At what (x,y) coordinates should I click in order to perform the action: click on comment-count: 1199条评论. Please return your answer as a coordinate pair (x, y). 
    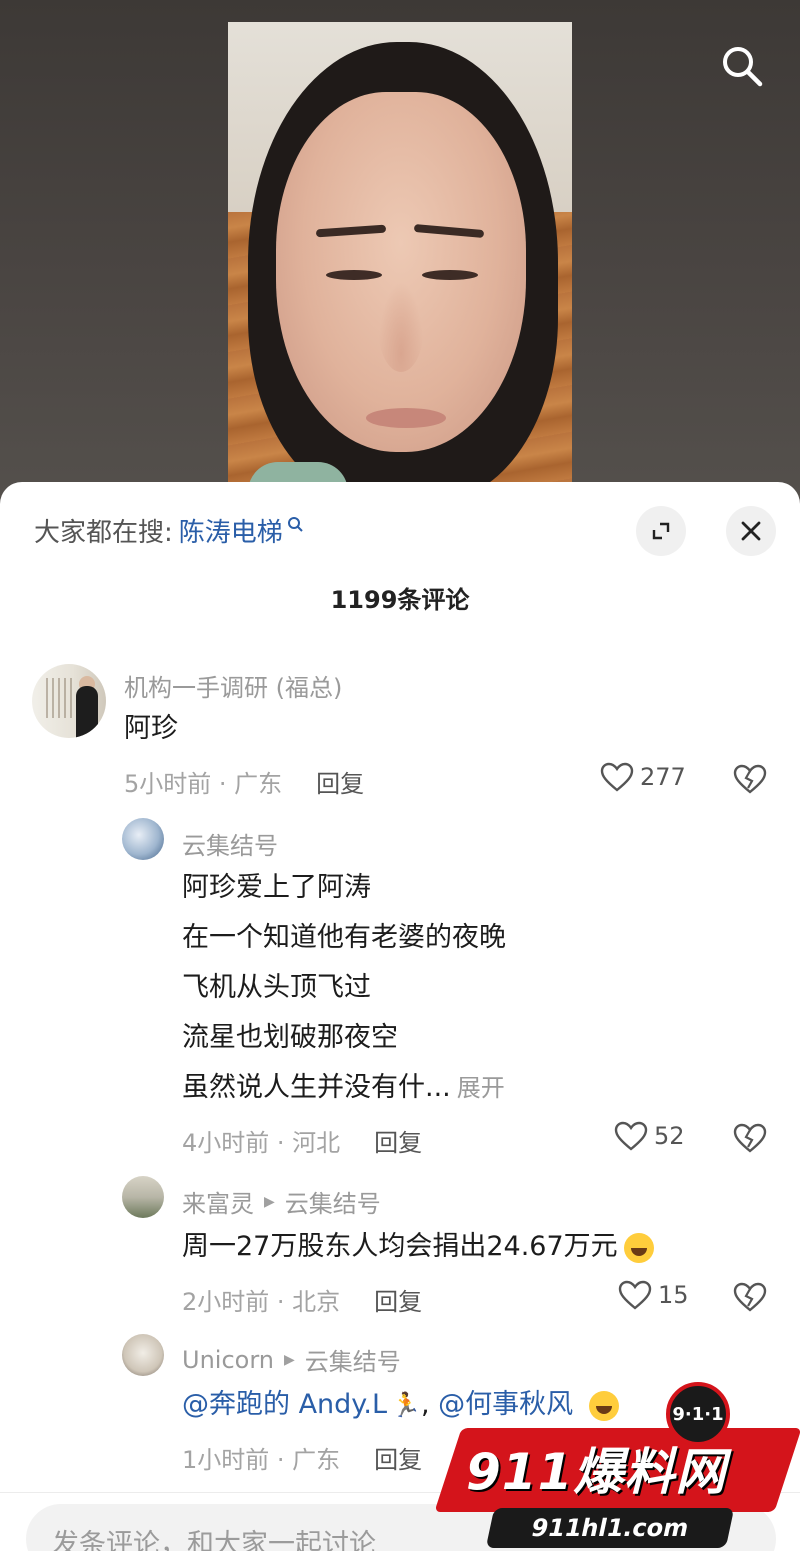
    Looking at the image, I should click on (400, 600).